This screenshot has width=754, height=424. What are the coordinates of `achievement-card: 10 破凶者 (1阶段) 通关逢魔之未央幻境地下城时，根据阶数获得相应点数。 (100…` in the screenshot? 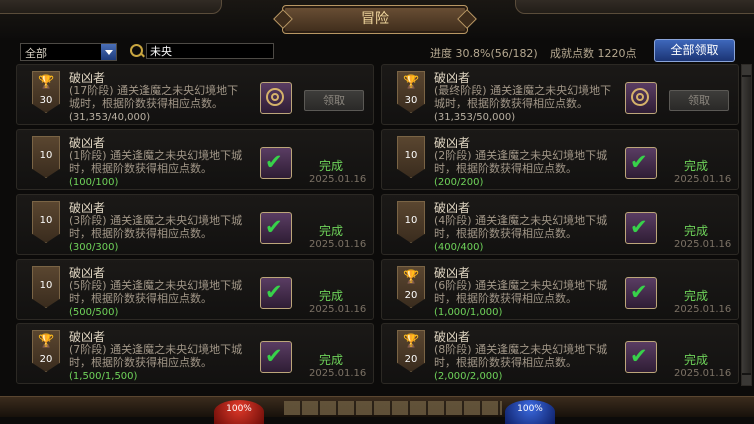 It's located at (195, 159).